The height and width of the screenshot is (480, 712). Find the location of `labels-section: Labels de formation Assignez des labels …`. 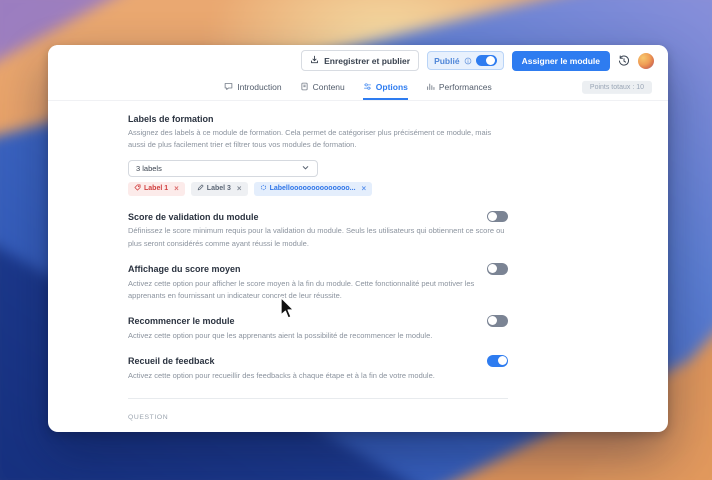

labels-section: Labels de formation Assignez des labels … is located at coordinates (318, 155).